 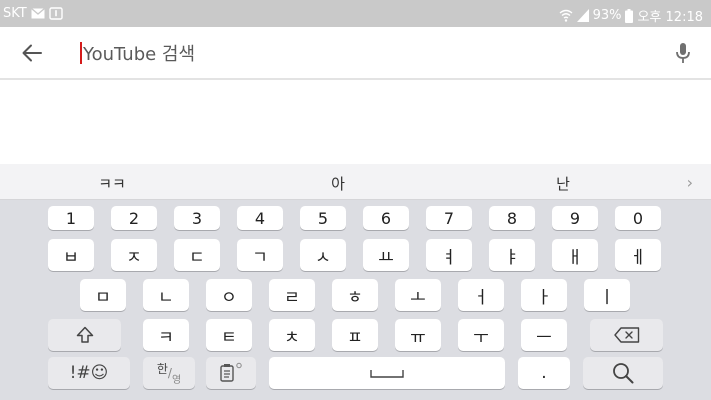 I want to click on wifi-icon, so click(x=566, y=15).